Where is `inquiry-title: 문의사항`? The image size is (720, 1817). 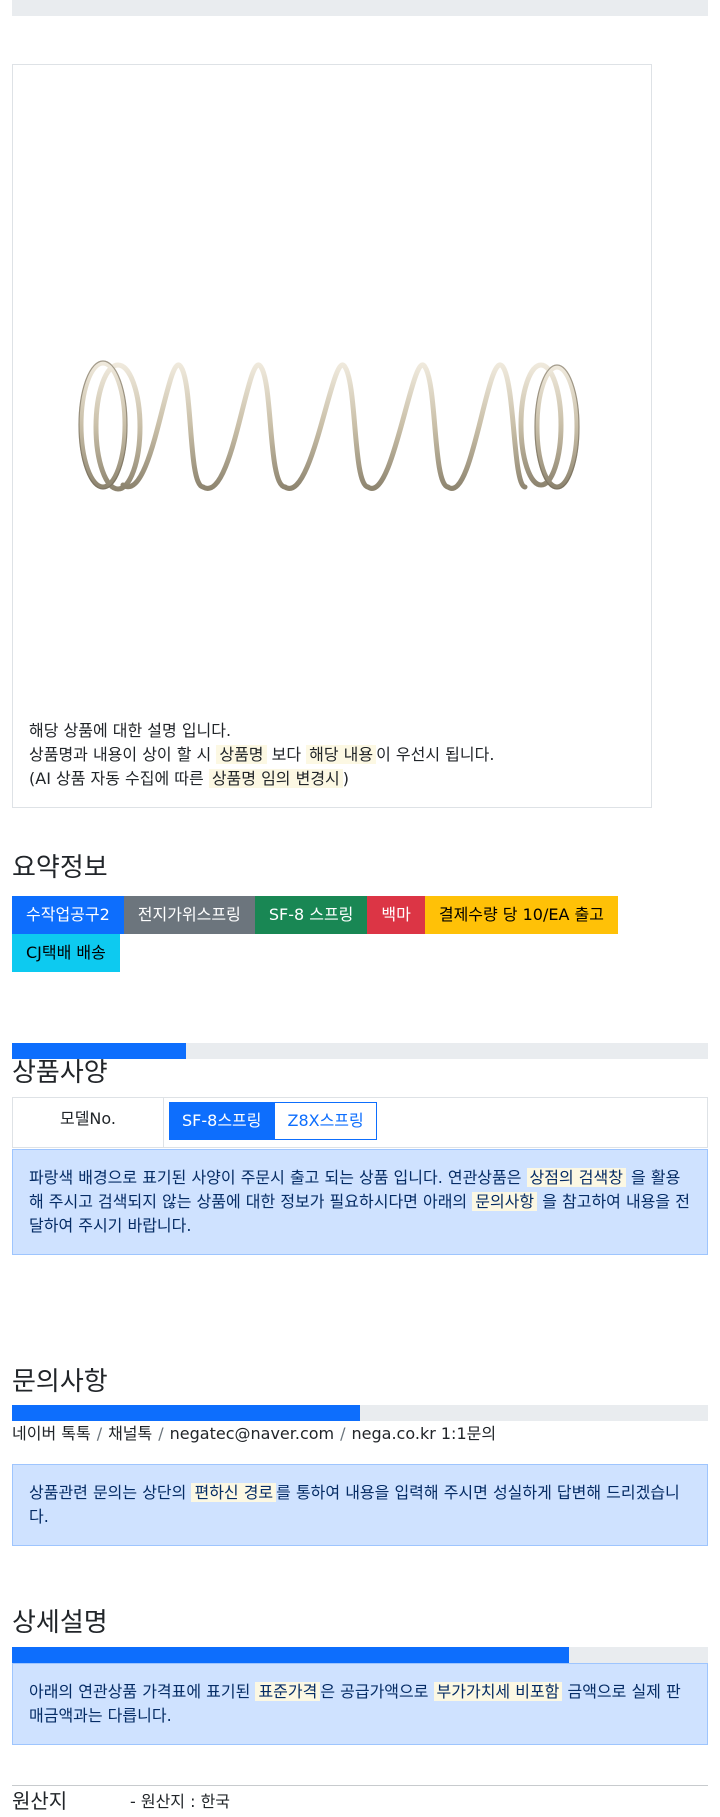
inquiry-title: 문의사항 is located at coordinates (60, 1382).